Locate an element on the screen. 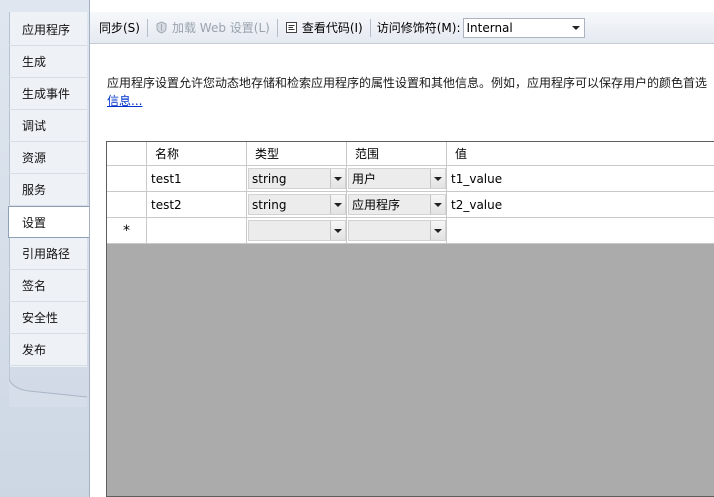 This screenshot has height=497, width=714. sidebar-item-build: 生成 is located at coordinates (48, 62).